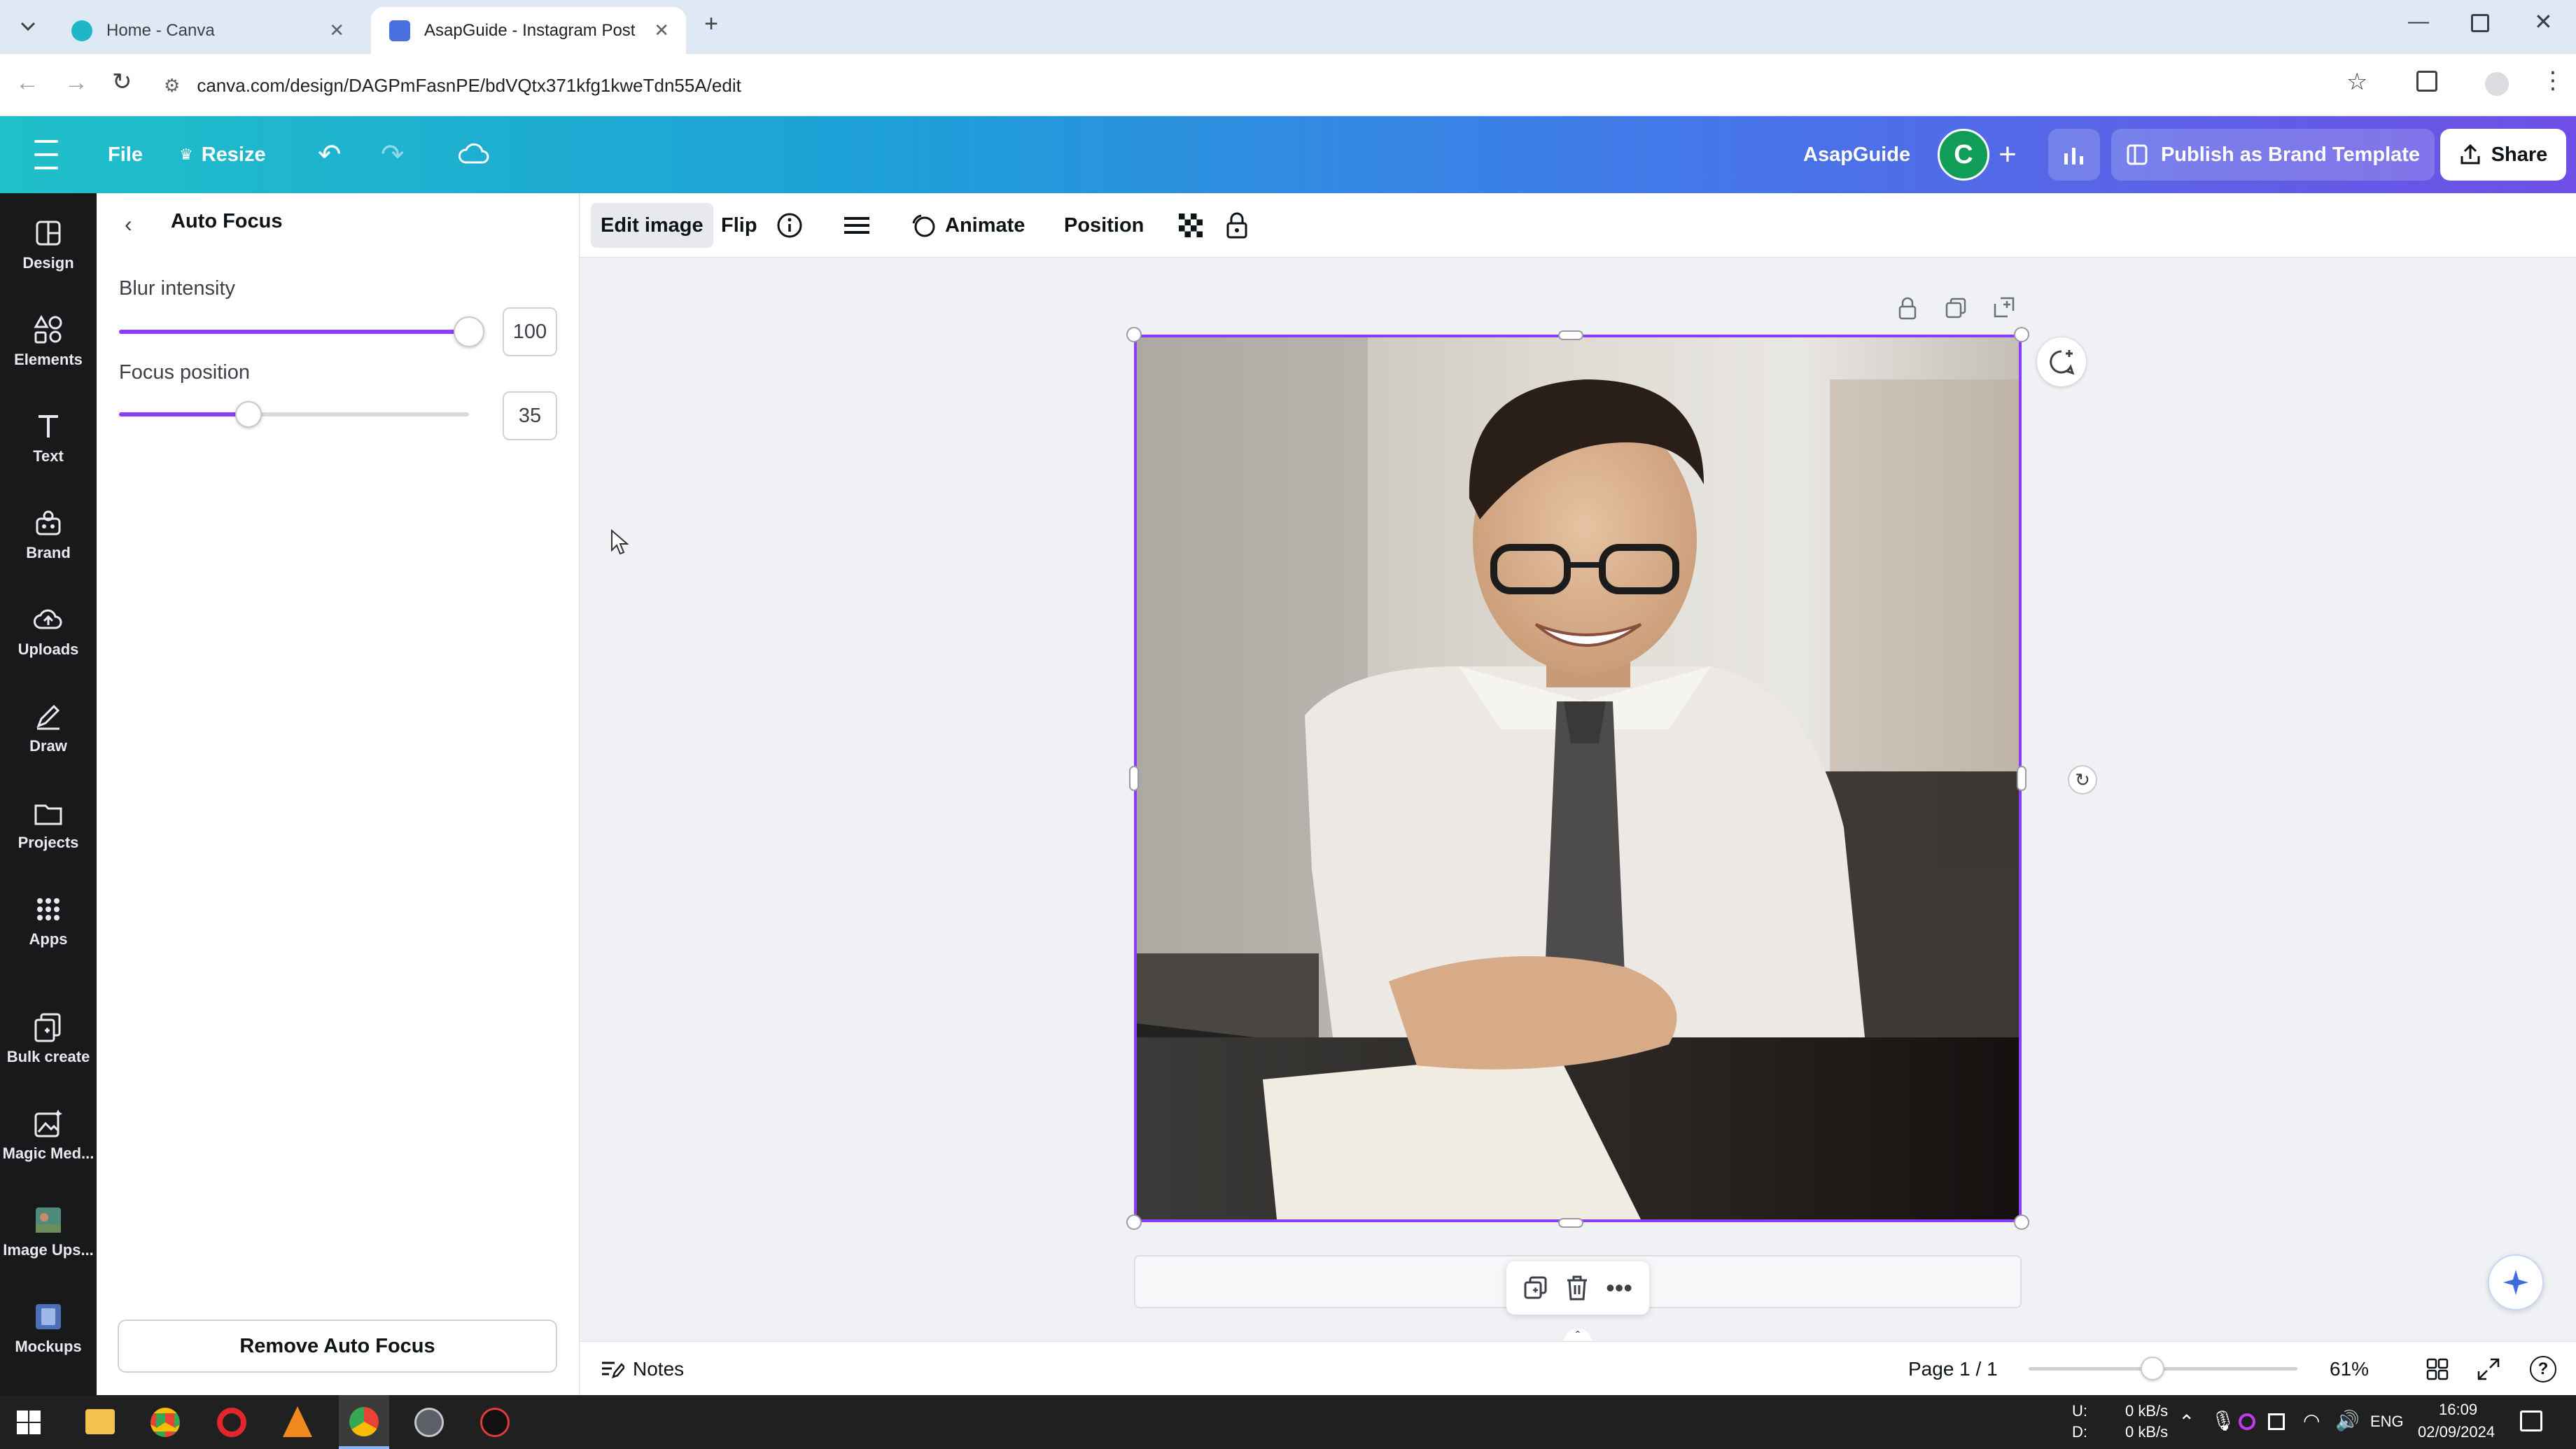 Image resolution: width=2576 pixels, height=1449 pixels. I want to click on back-chevron-icon: ‹, so click(128, 224).